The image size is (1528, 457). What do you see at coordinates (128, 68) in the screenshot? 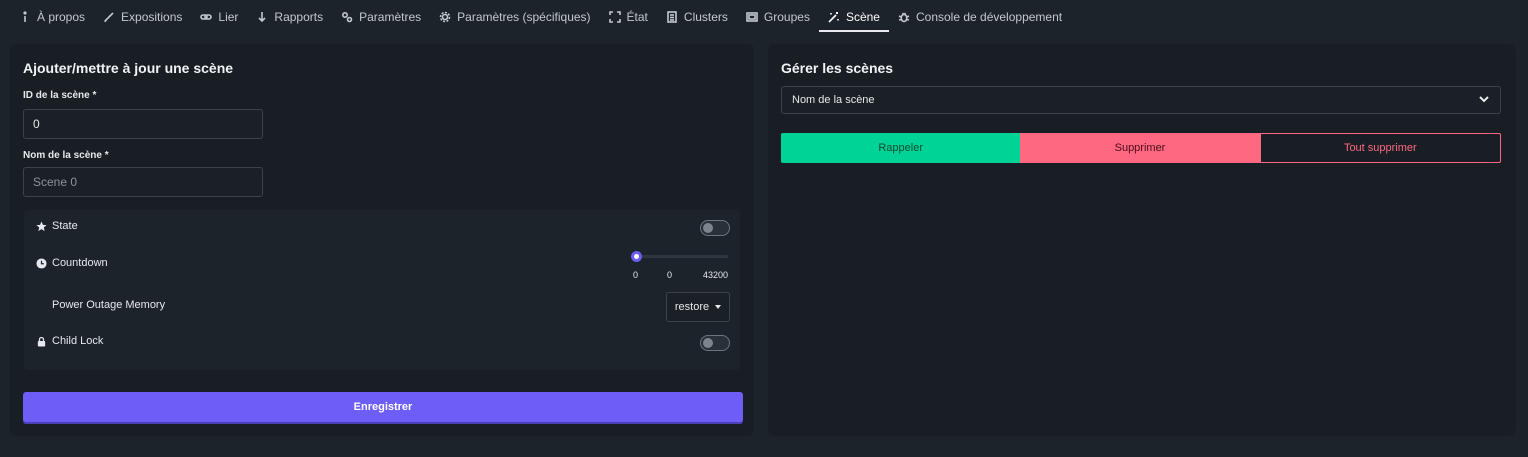
I see `panel-title: Ajouter/mettre à jour une scène` at bounding box center [128, 68].